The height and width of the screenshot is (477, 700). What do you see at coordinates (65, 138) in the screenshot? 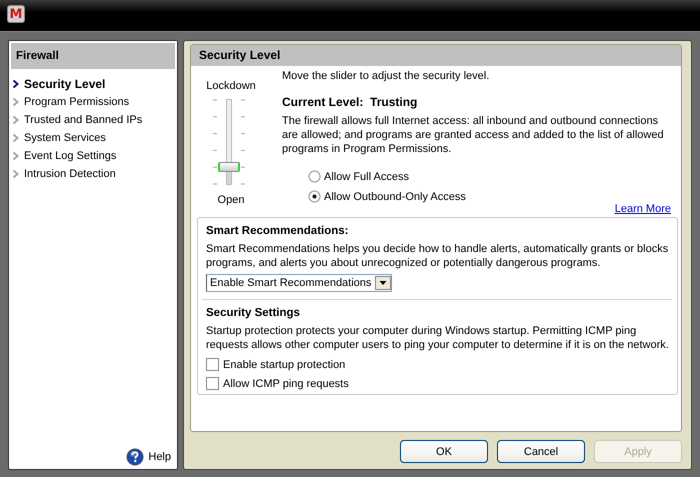
I see `sidebar-item: System Services` at bounding box center [65, 138].